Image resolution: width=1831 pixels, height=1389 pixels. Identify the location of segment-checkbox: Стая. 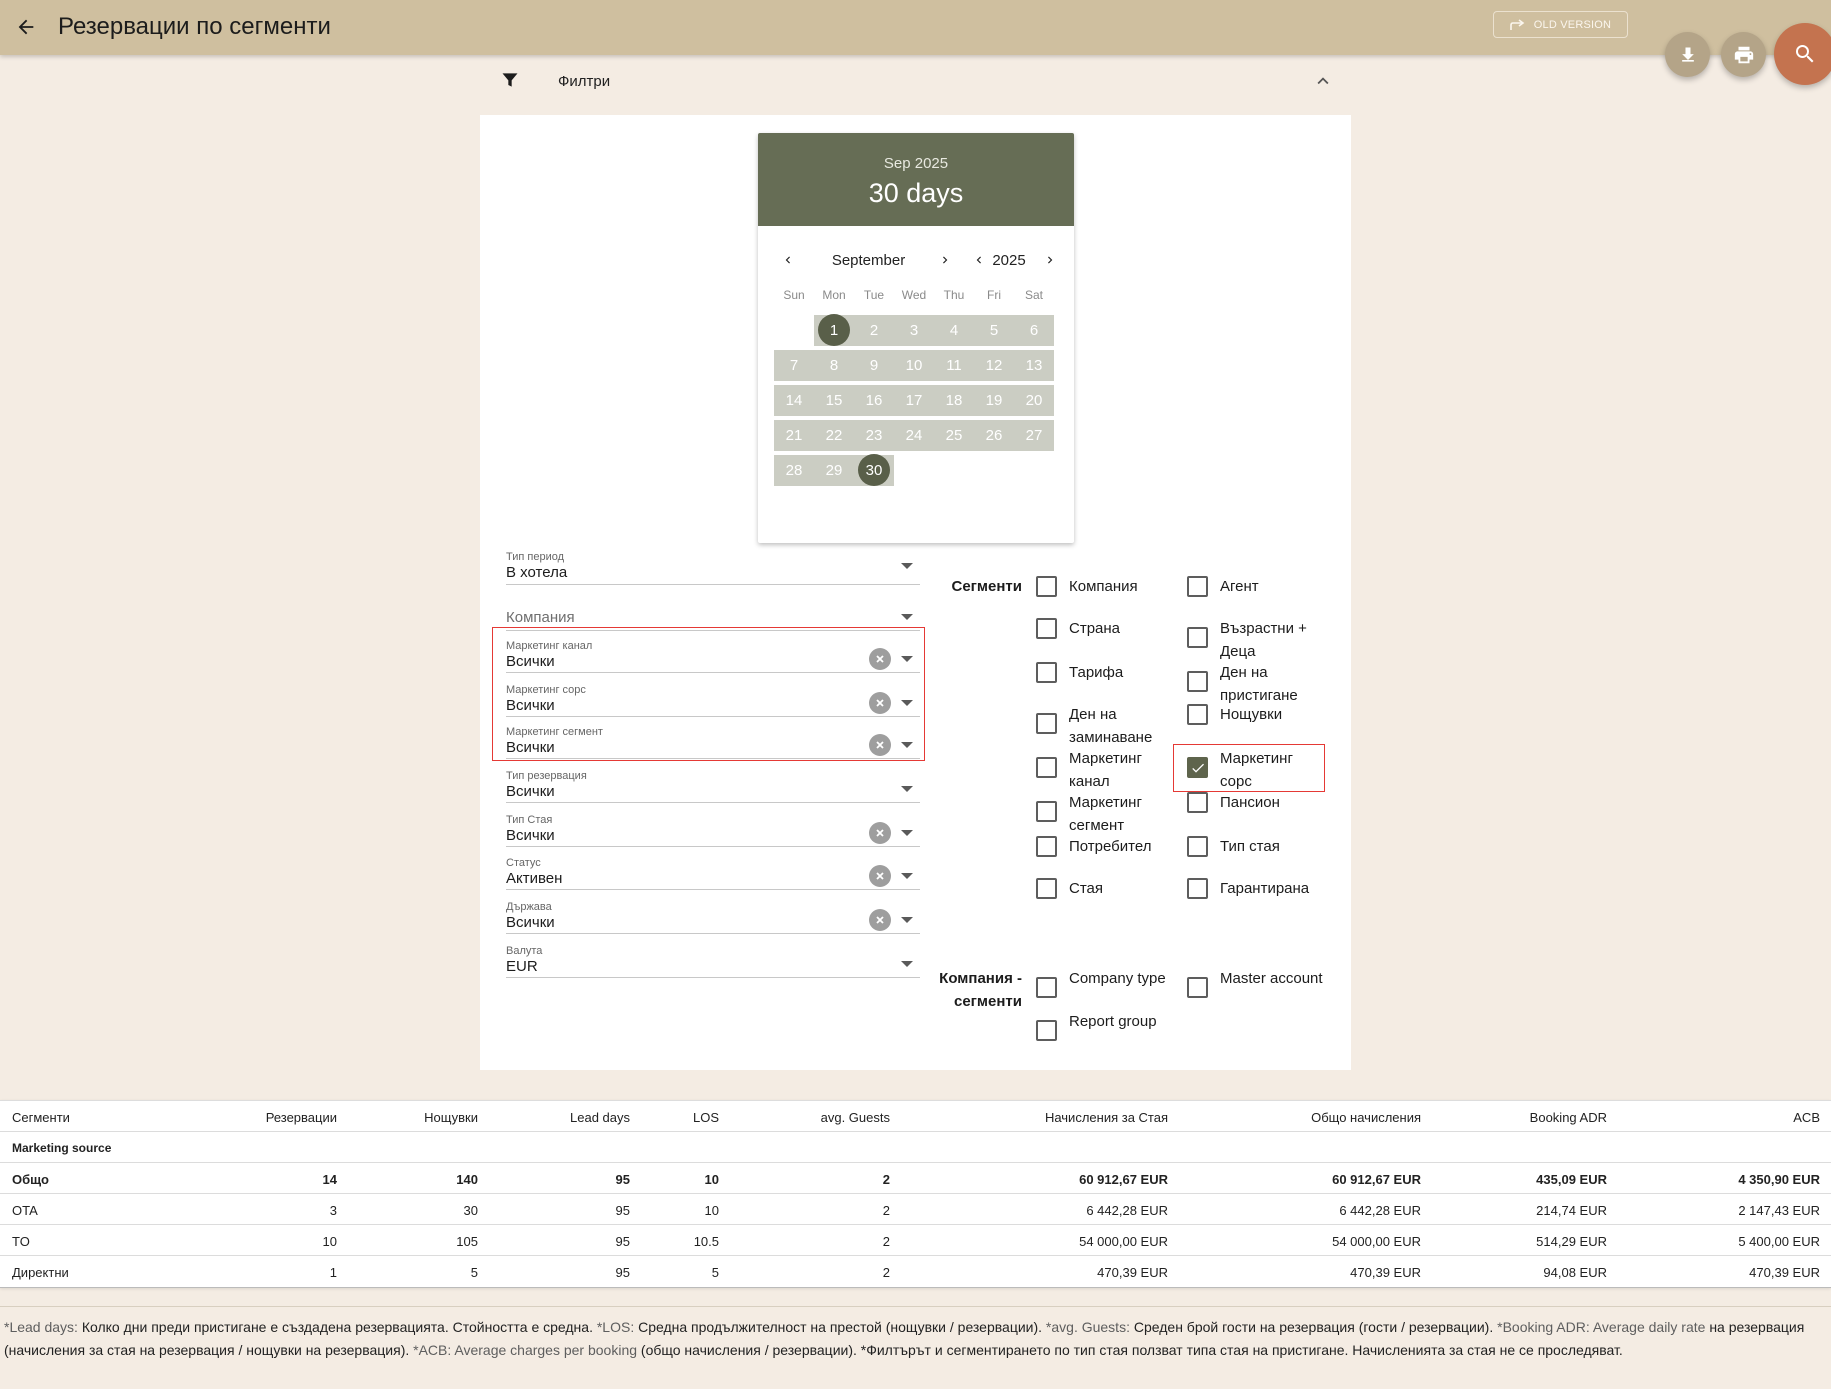
(1111, 900).